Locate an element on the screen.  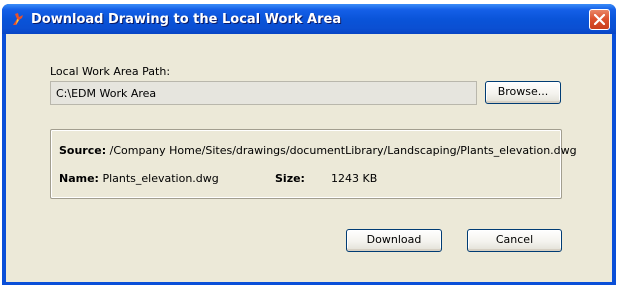
path-input is located at coordinates (263, 93).